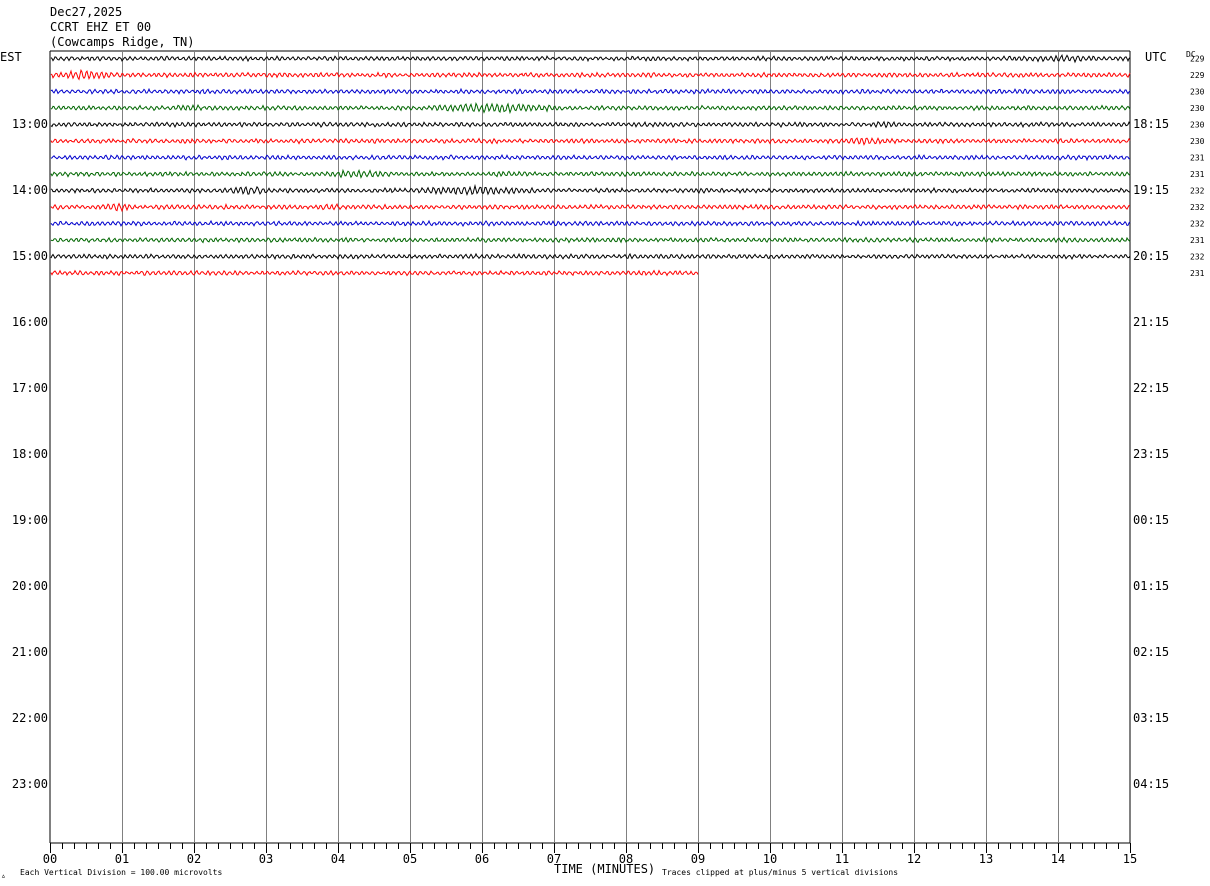 This screenshot has width=1210, height=886. Describe the element at coordinates (194, 859) in the screenshot. I see `x-tick-label: 02` at that location.